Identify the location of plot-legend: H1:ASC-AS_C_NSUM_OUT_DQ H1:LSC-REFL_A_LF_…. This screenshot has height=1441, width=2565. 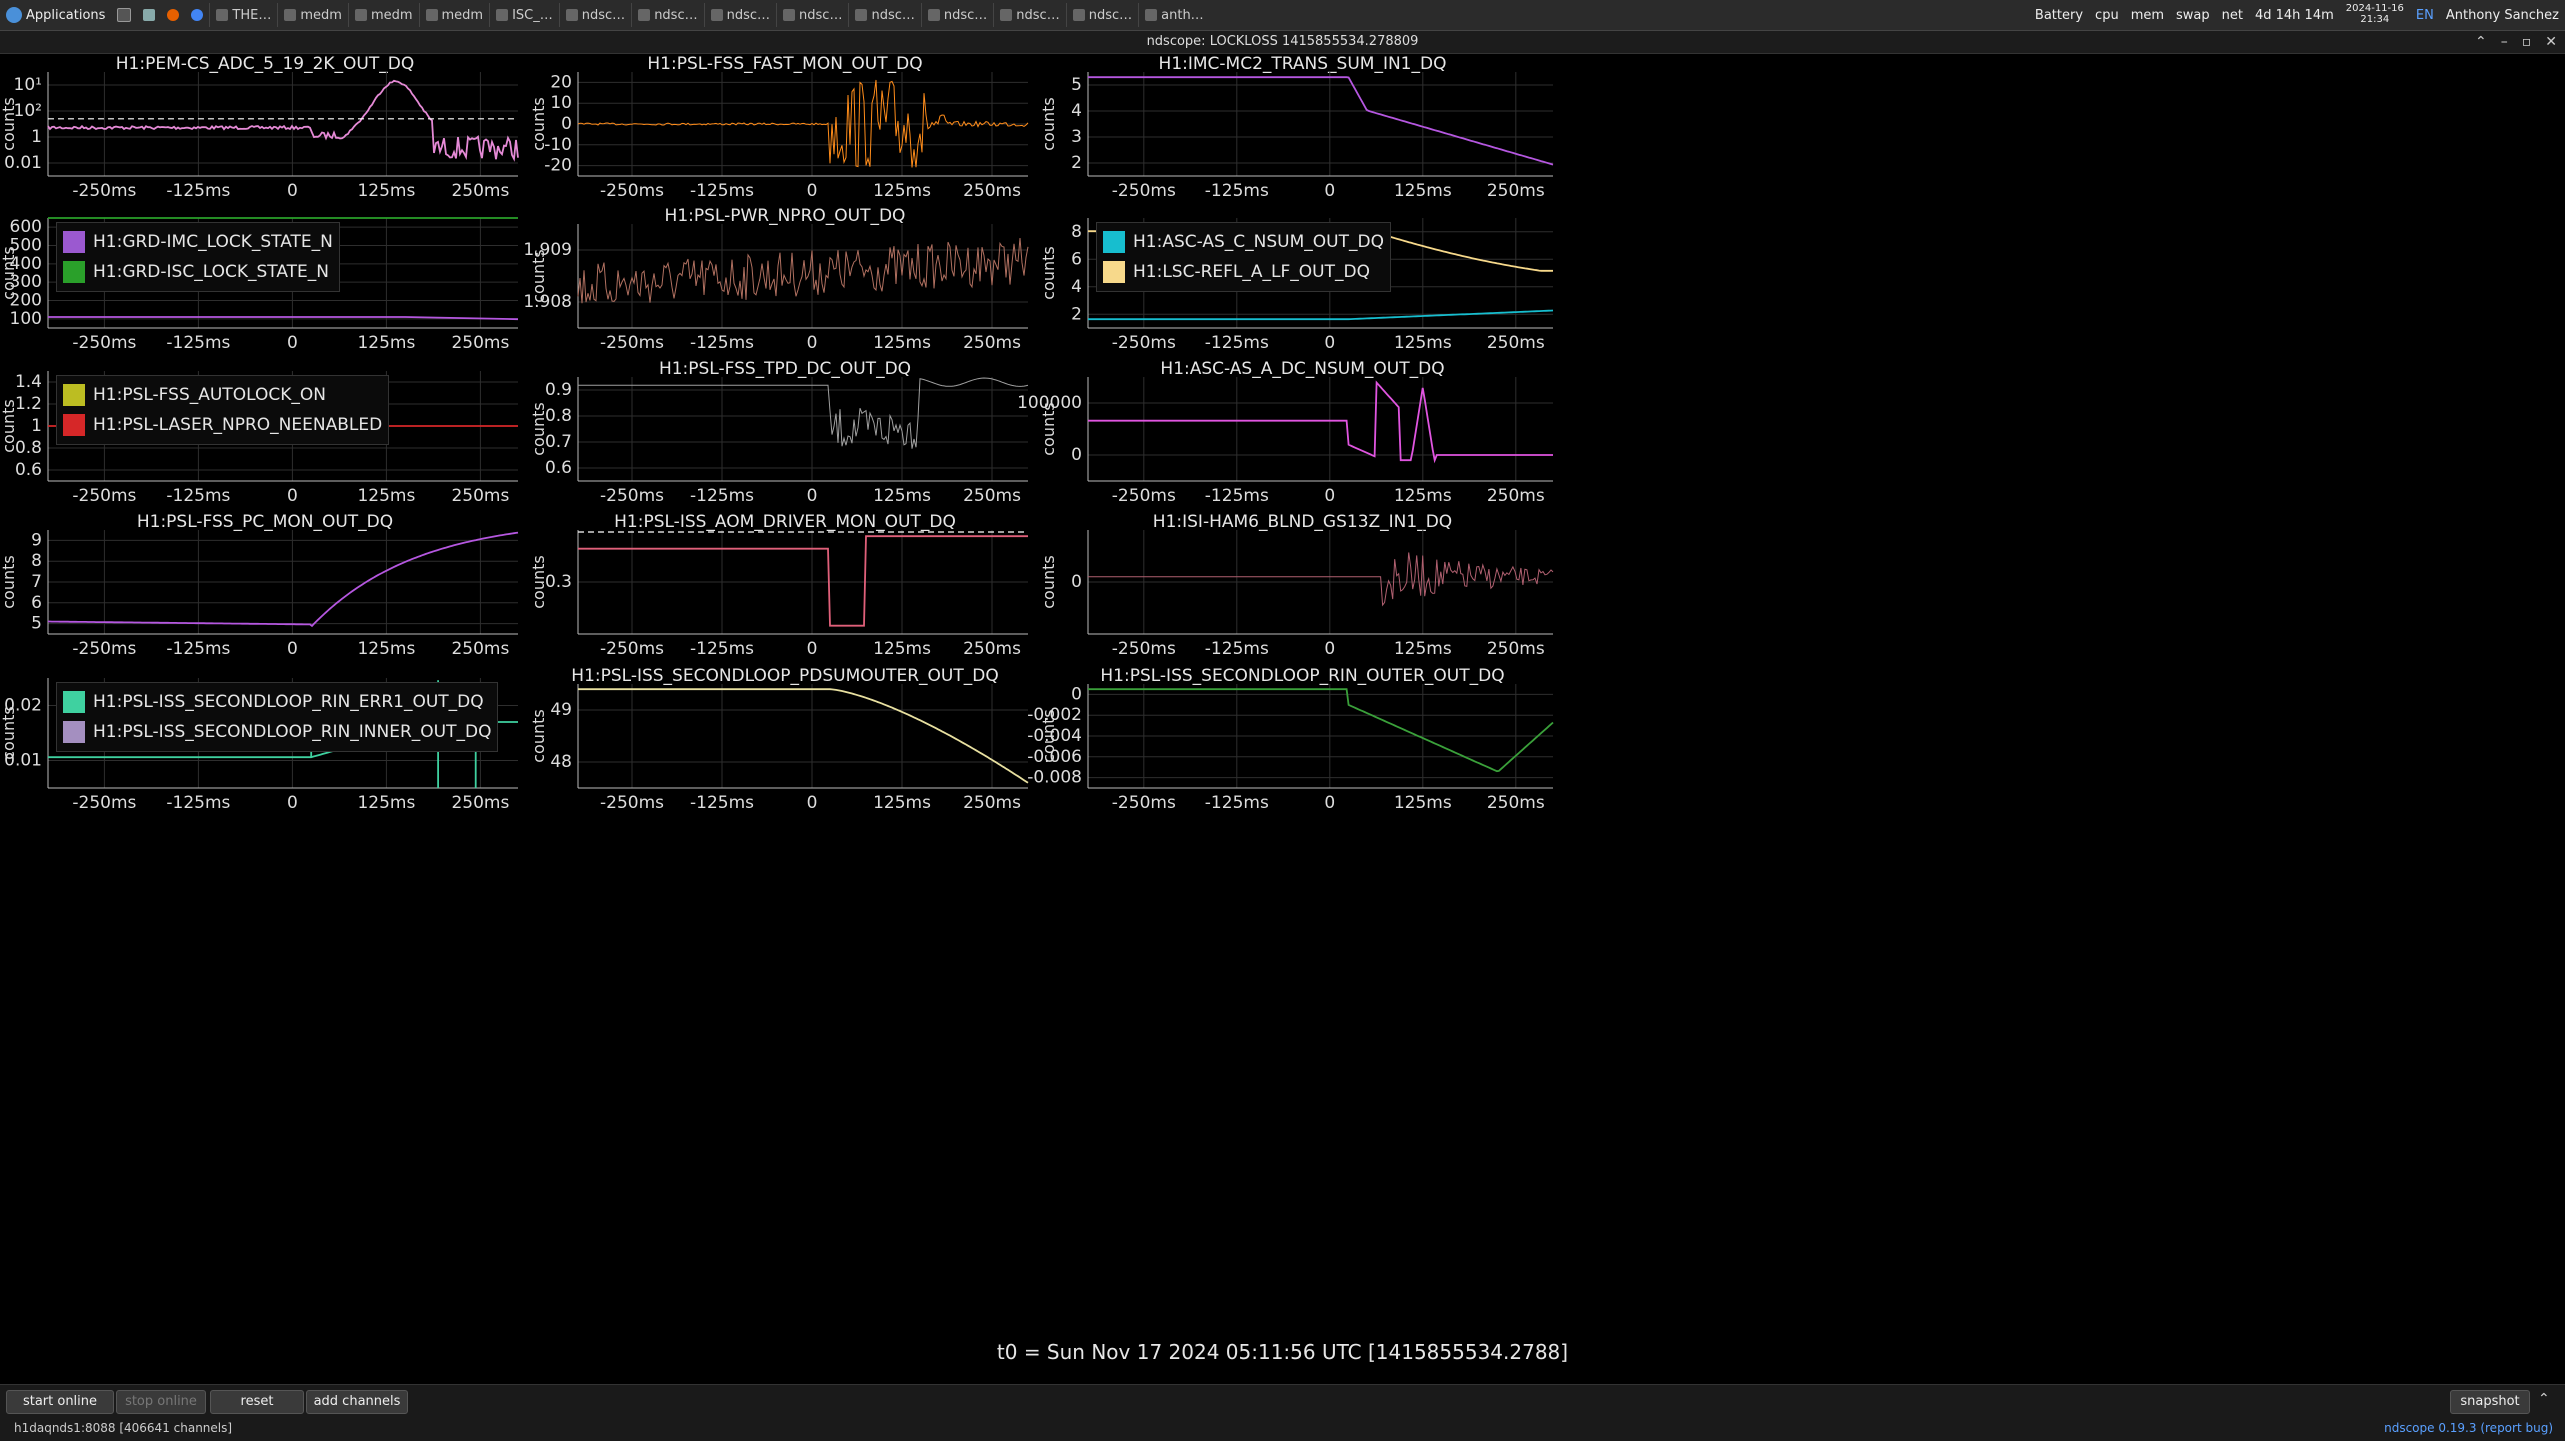
(1243, 257).